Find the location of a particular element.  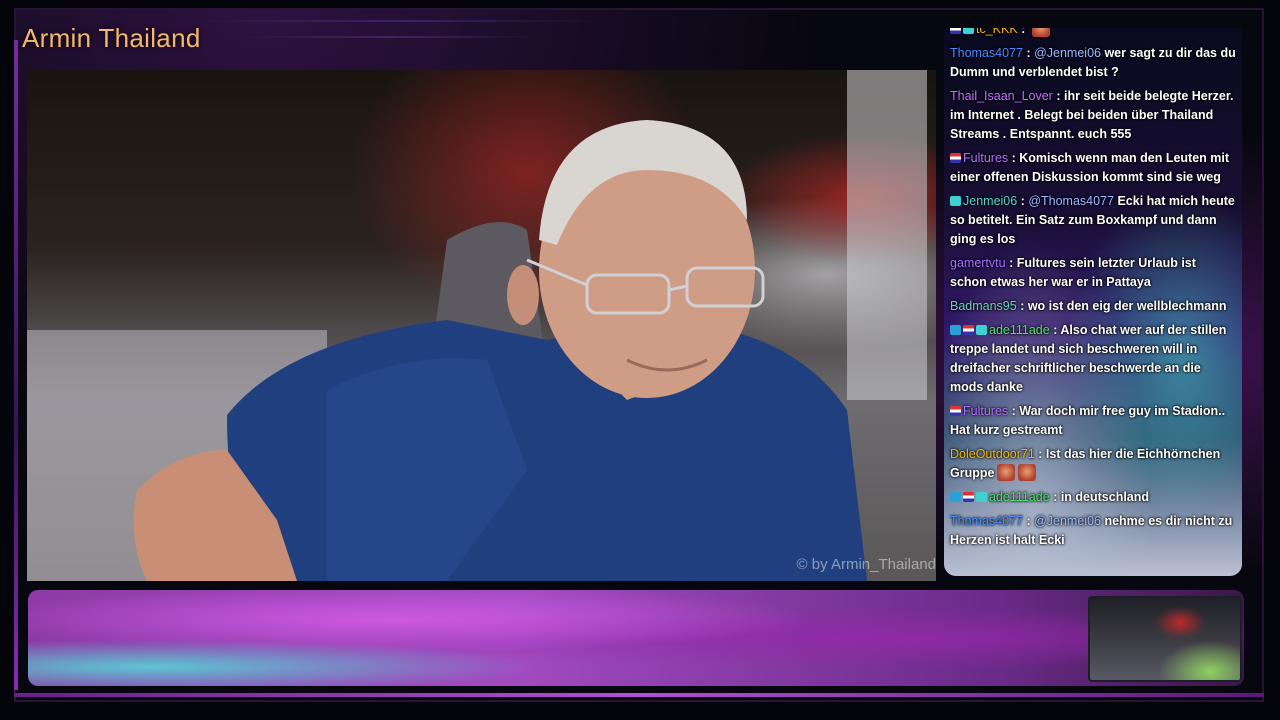

chat-username: Thail_Isaan_Lover is located at coordinates (1001, 96).